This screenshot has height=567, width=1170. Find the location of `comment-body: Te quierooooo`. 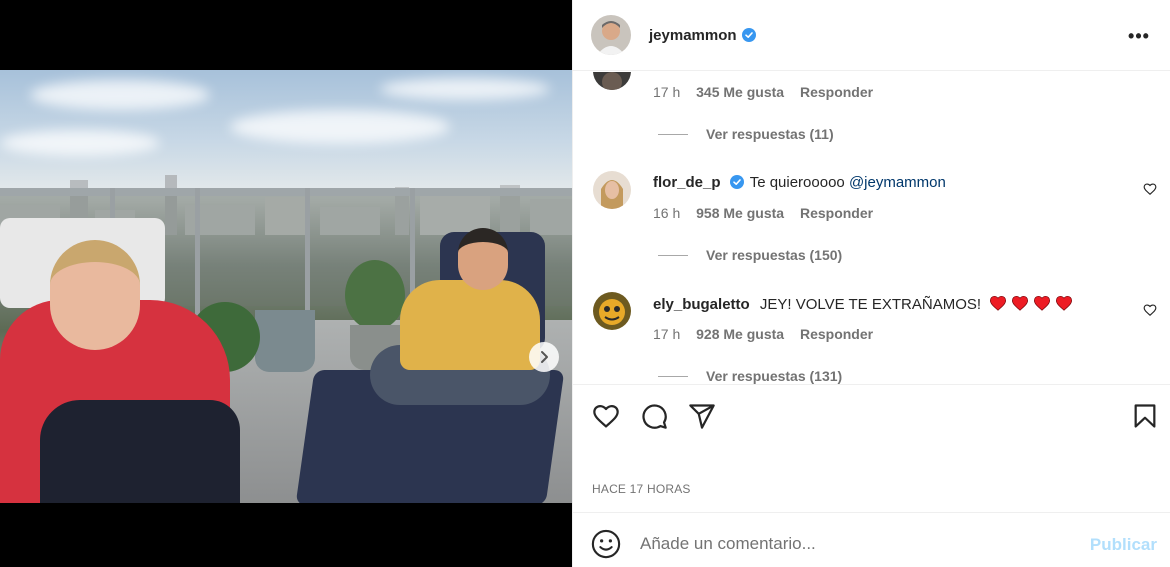

comment-body: Te quierooooo is located at coordinates (799, 182).